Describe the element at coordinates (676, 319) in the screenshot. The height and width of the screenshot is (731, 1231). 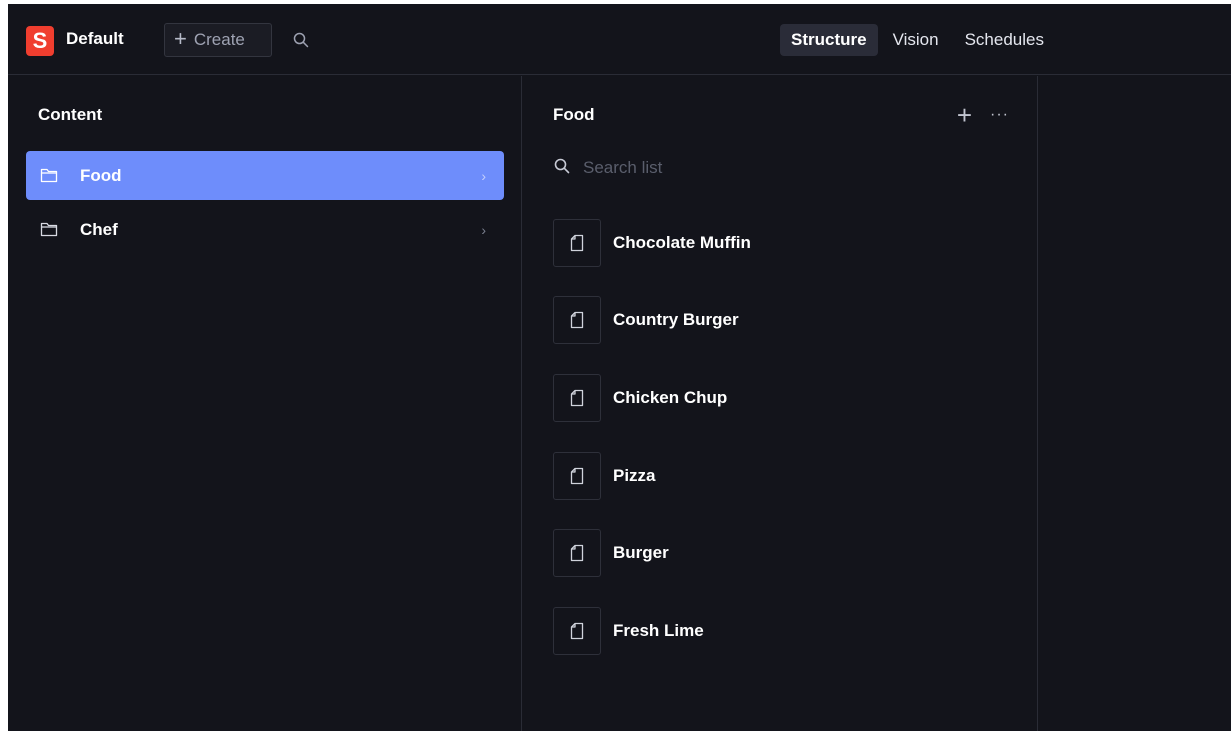
I see `list-item-label: Country Burger` at that location.